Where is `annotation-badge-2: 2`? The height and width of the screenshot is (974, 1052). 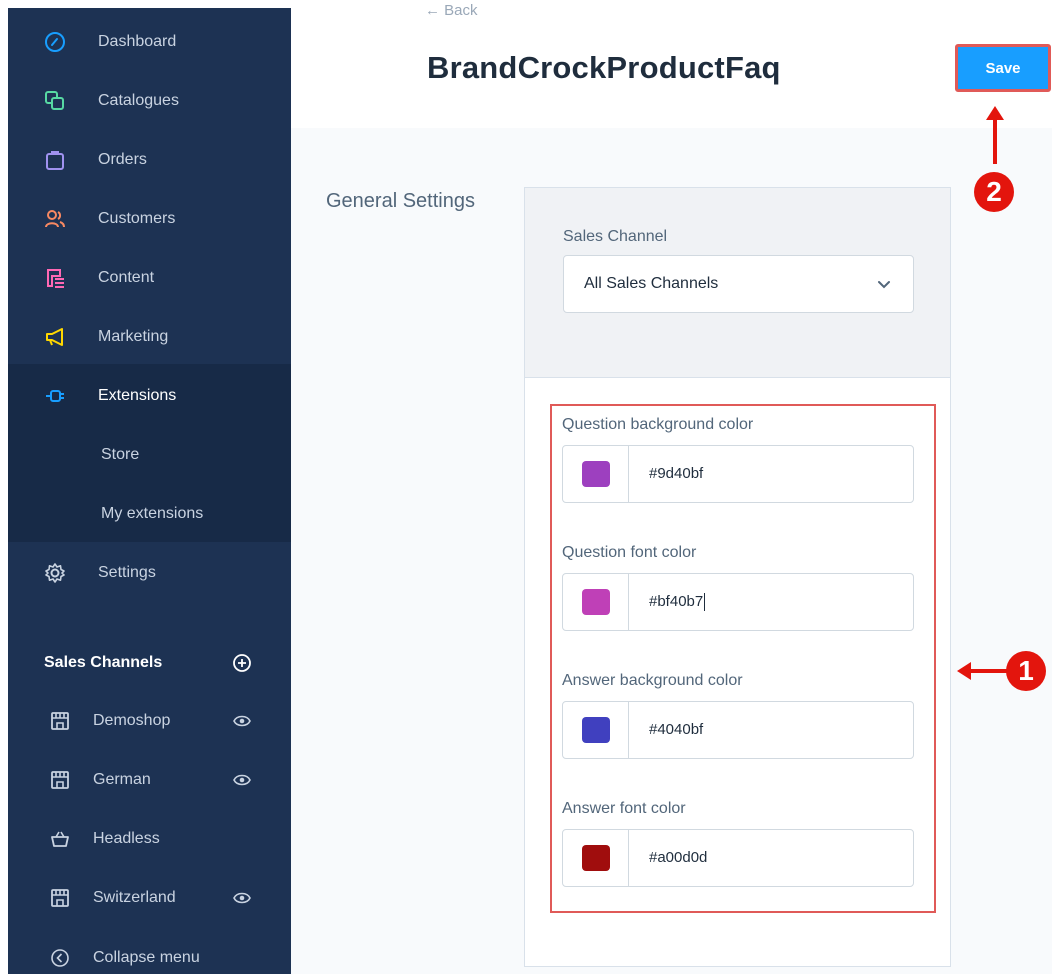 annotation-badge-2: 2 is located at coordinates (994, 192).